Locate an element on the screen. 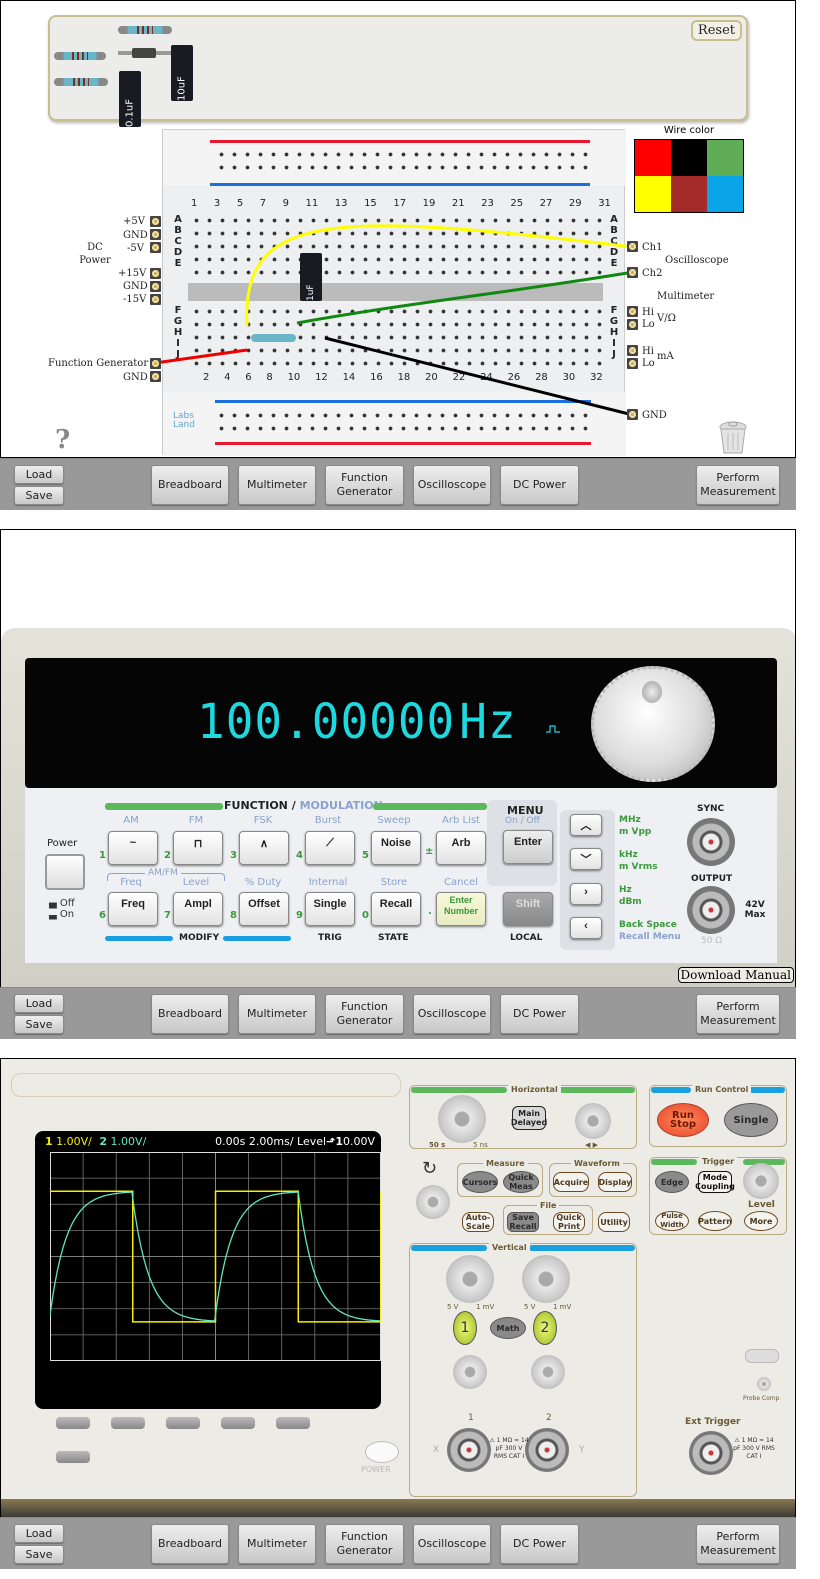  single-key: Single is located at coordinates (330, 909).